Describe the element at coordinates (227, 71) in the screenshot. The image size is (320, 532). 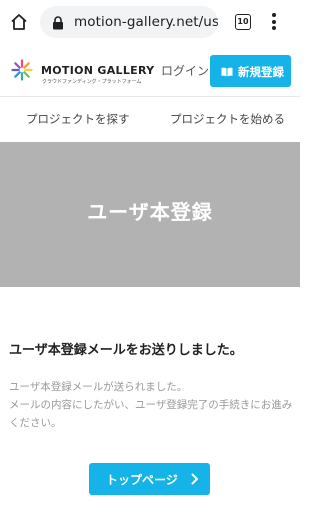
I see `book-icon` at that location.